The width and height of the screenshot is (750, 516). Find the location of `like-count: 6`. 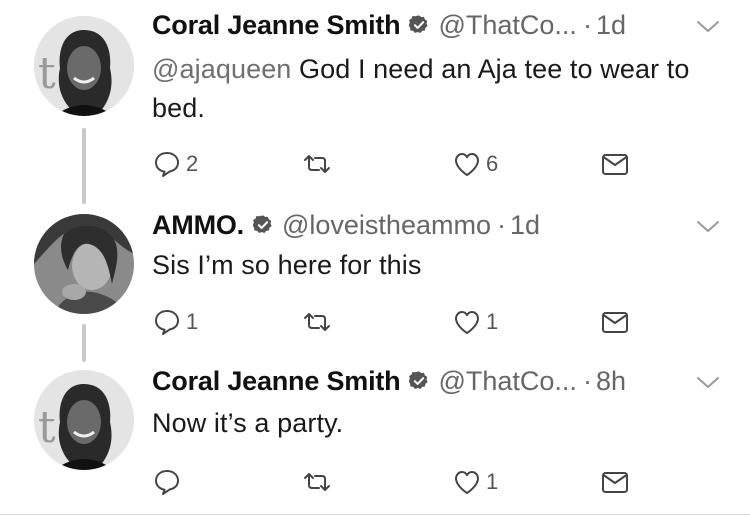

like-count: 6 is located at coordinates (492, 163).